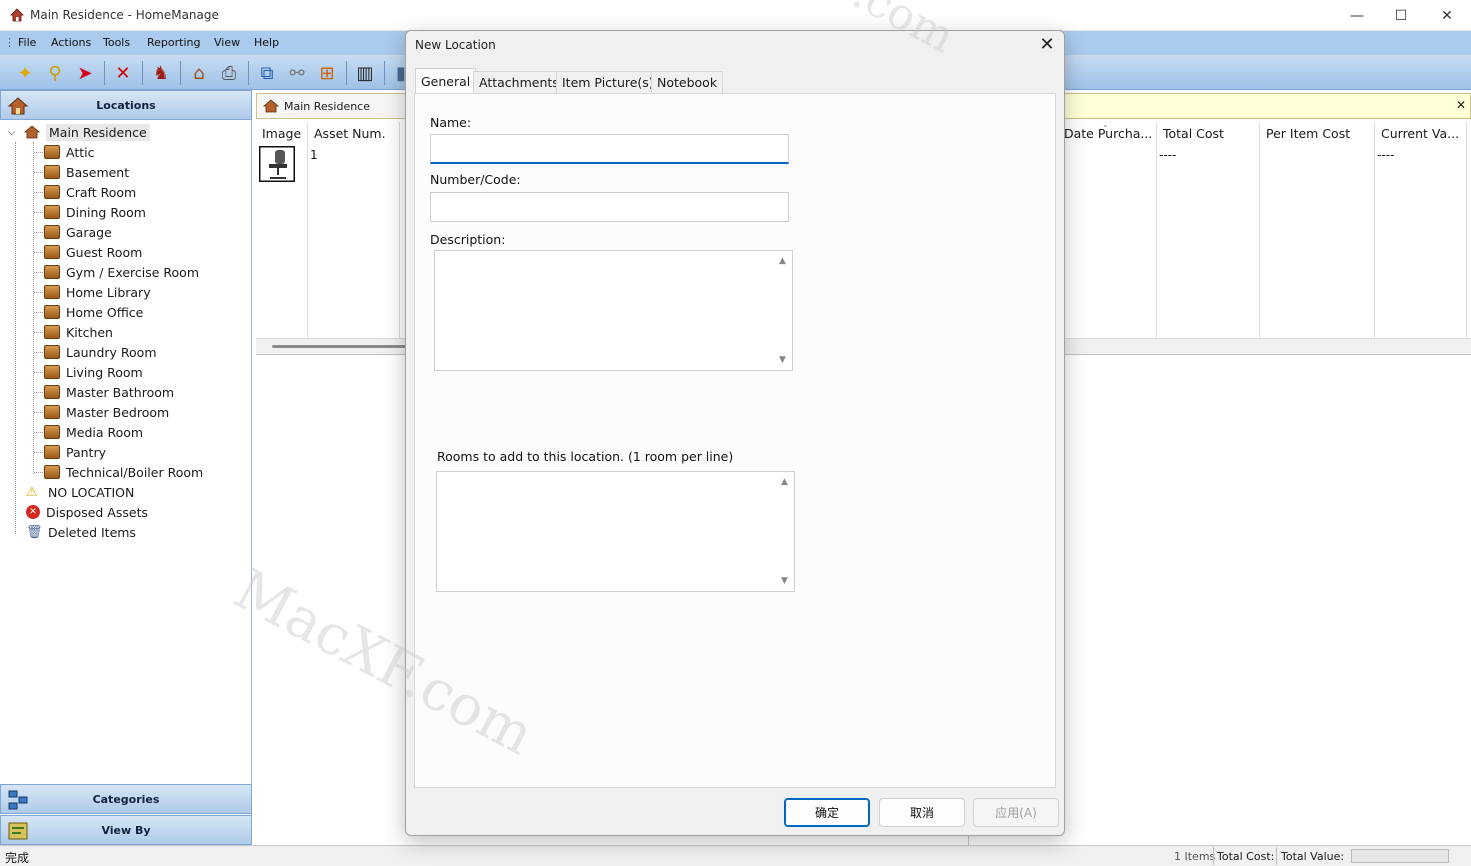  Describe the element at coordinates (106, 412) in the screenshot. I see `tree-item-room: Master Bedroom` at that location.